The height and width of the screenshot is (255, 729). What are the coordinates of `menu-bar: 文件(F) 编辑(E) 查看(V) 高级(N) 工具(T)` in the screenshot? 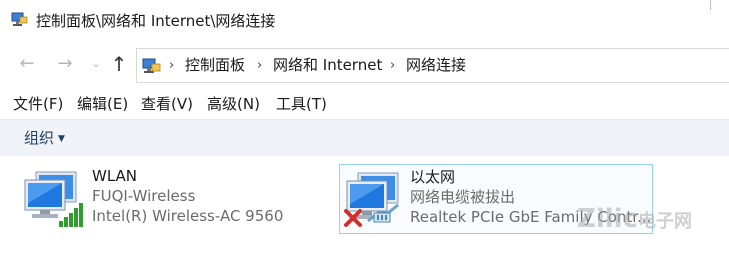 It's located at (364, 104).